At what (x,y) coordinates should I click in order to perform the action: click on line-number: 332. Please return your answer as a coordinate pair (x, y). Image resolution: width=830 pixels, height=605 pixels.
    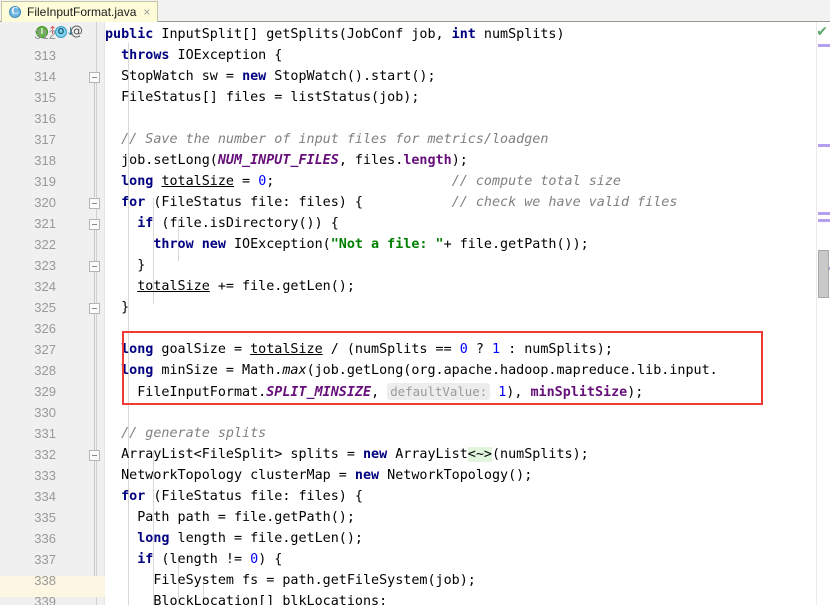
    Looking at the image, I should click on (45, 454).